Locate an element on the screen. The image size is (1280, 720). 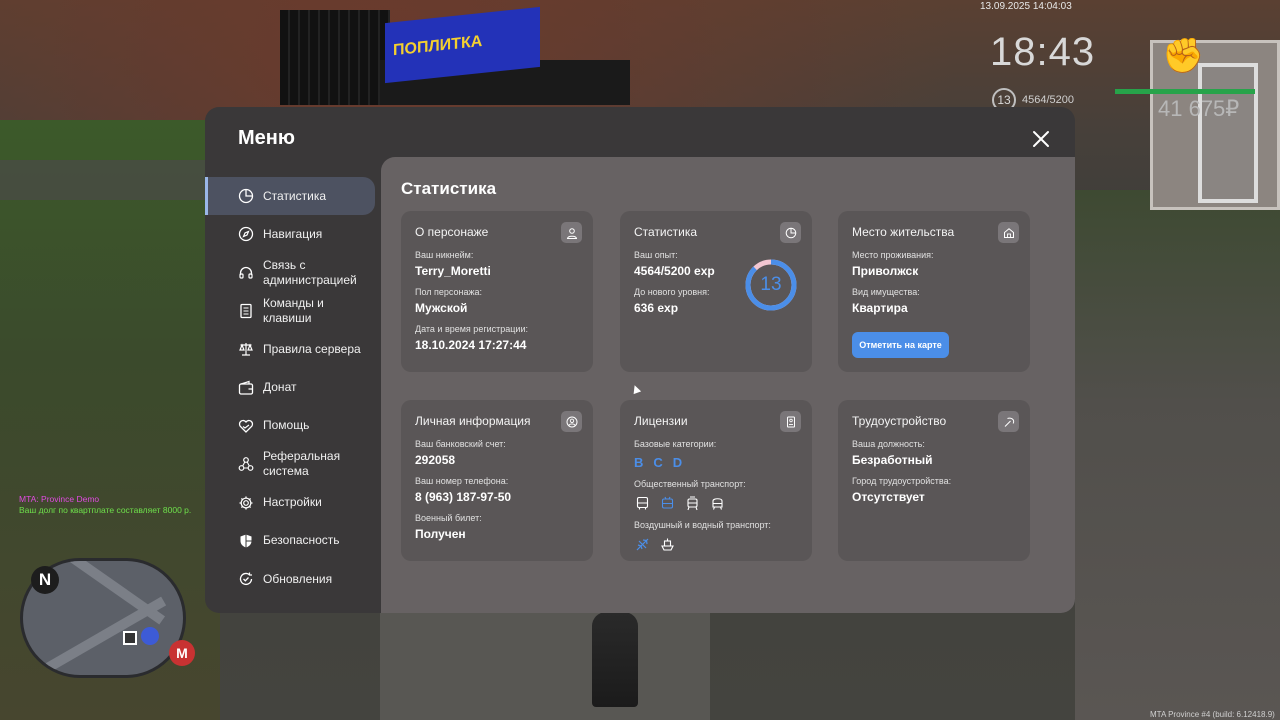
map-marker-icon is located at coordinates (150, 636).